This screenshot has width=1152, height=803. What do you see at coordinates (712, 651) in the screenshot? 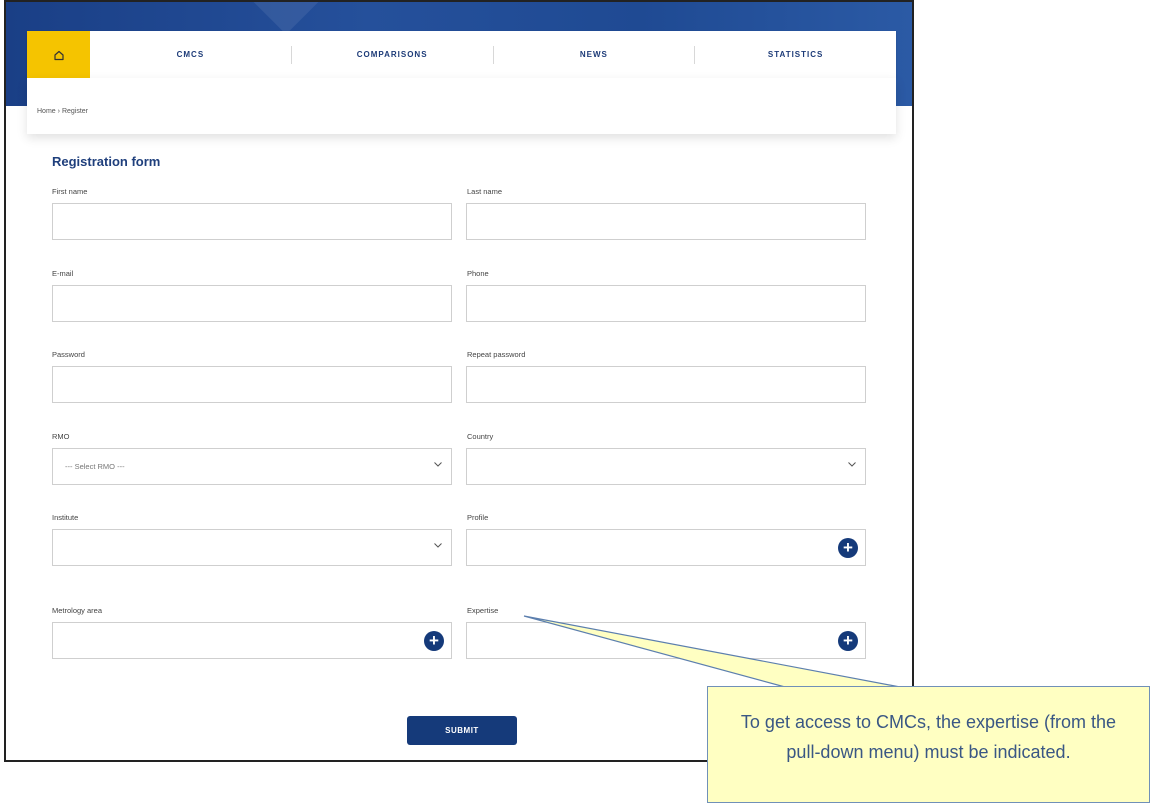
I see `callout-pointer` at bounding box center [712, 651].